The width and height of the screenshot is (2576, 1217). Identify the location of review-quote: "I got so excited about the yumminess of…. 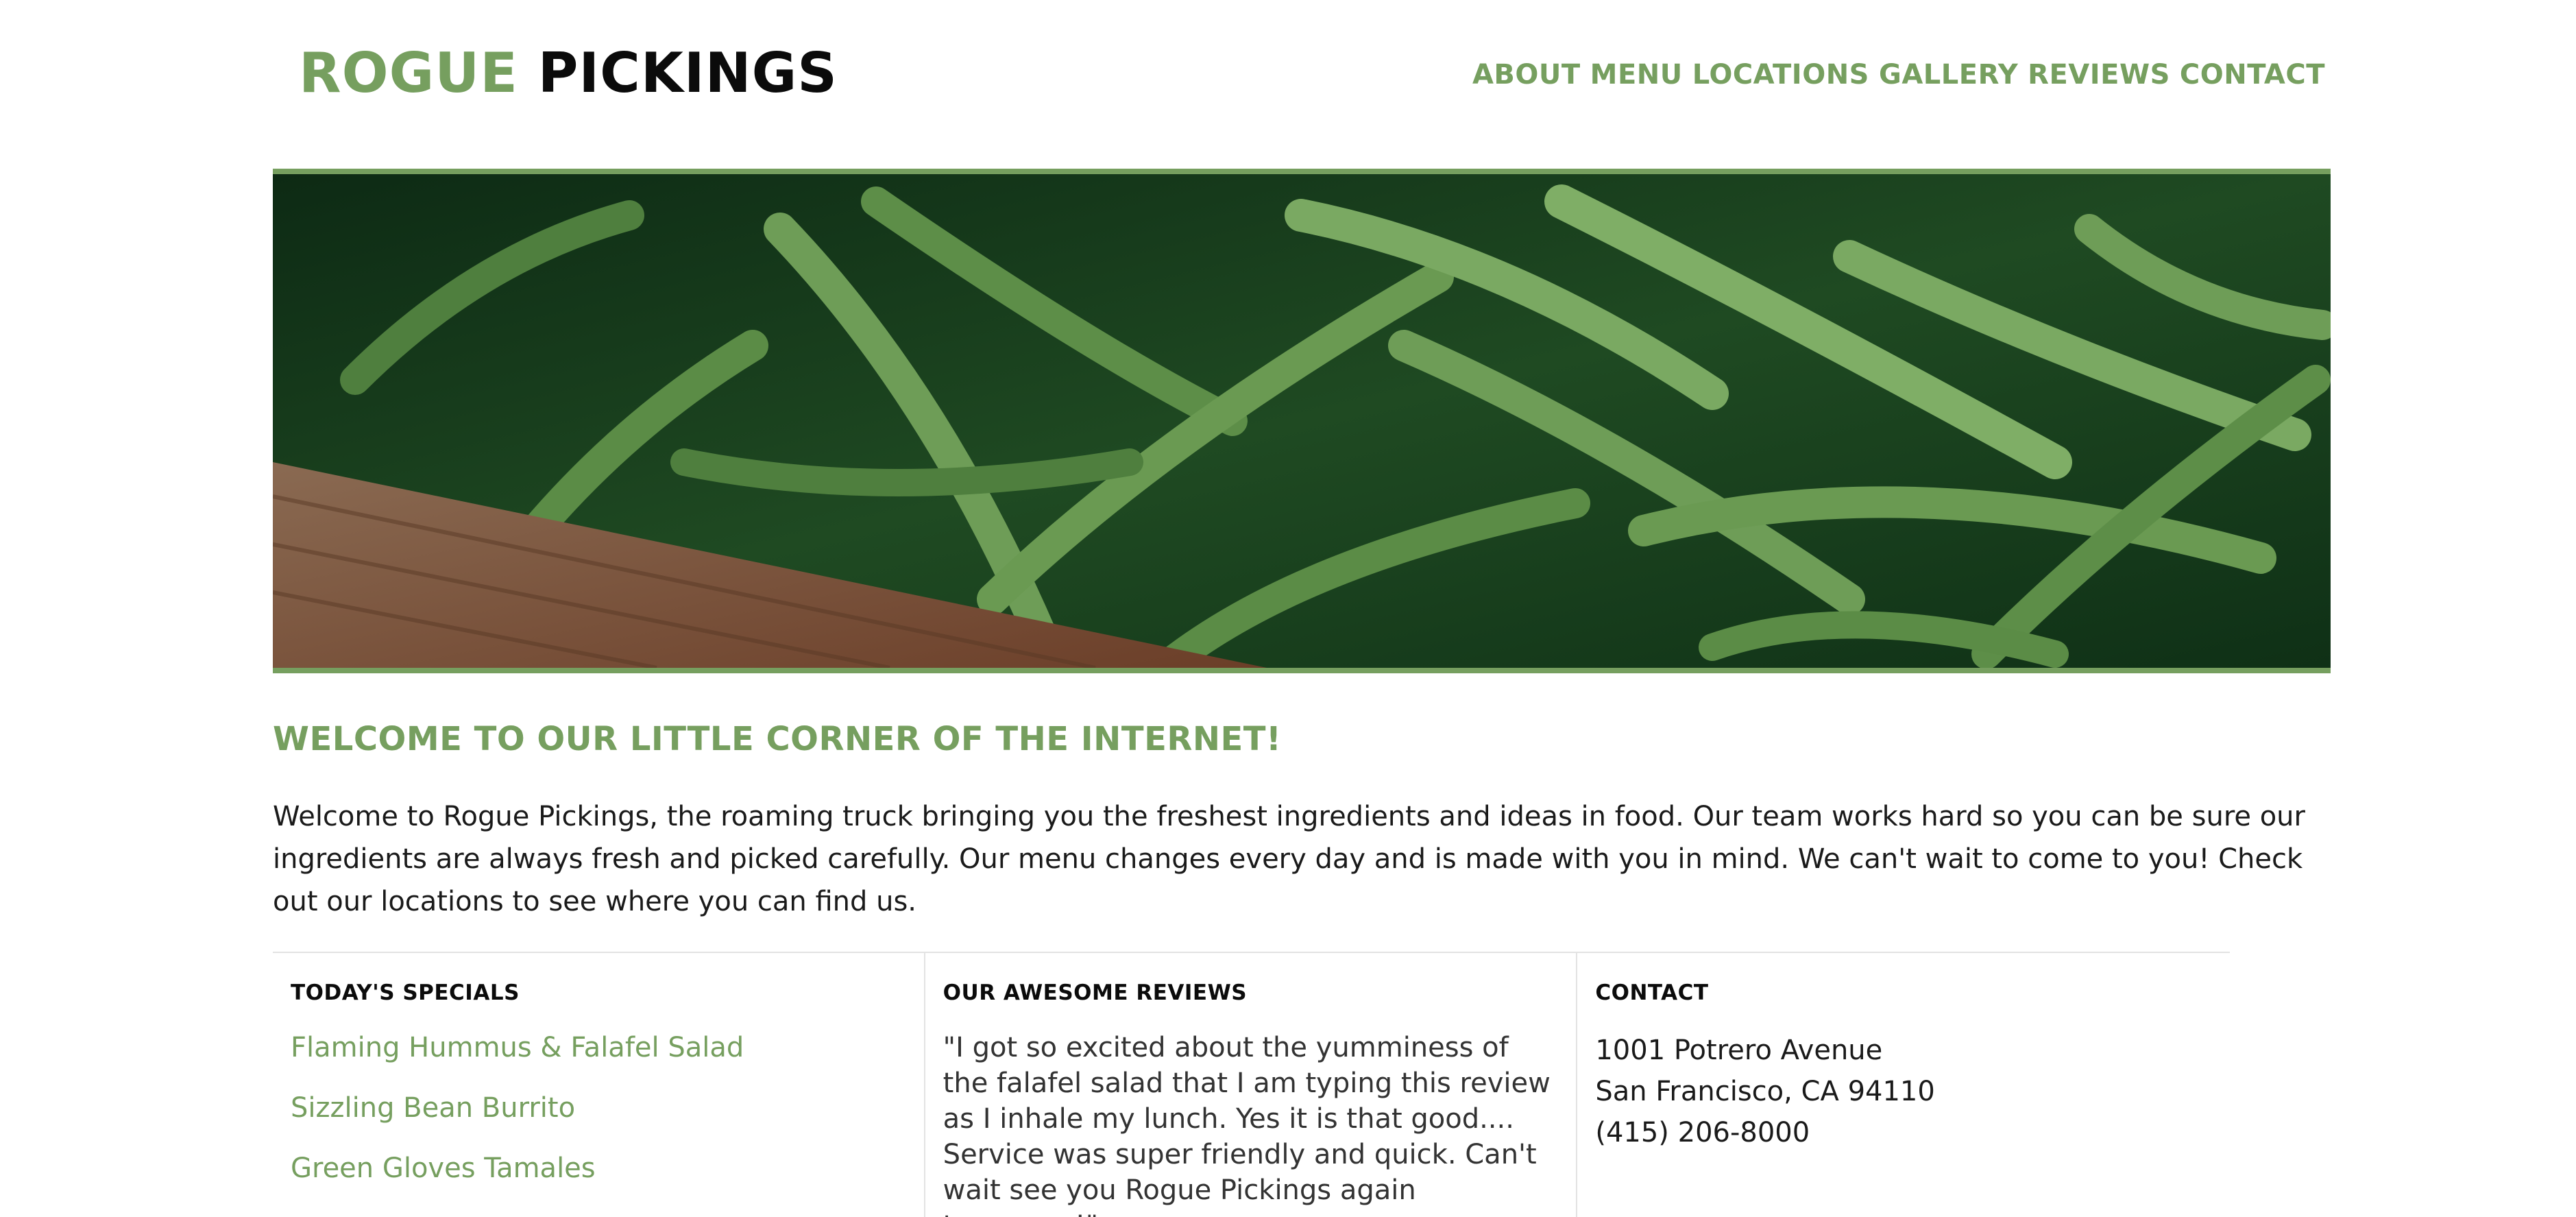
(1247, 1124).